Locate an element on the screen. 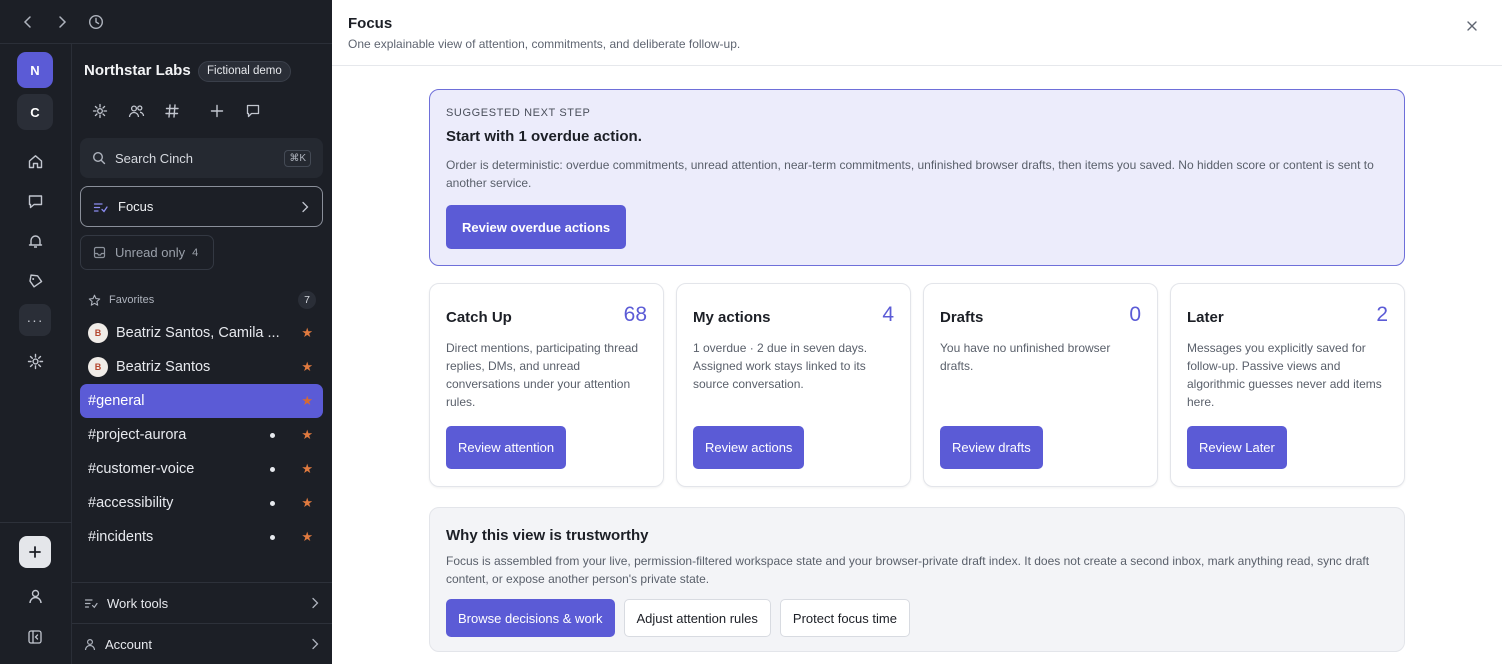 Image resolution: width=1502 pixels, height=664 pixels. favorite-item-dm: B Beatriz Santos ★ is located at coordinates (201, 367).